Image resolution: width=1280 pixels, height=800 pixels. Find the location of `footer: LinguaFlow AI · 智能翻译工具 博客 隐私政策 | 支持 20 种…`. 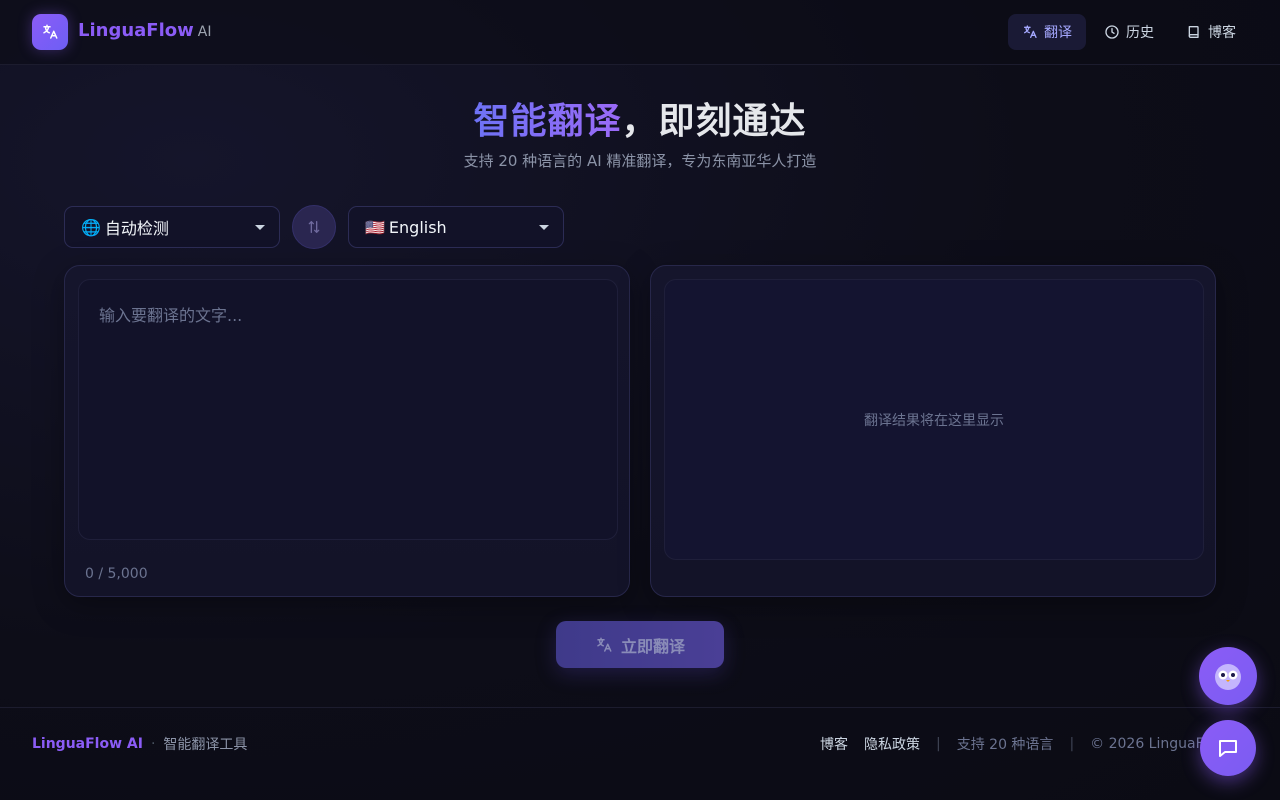

footer: LinguaFlow AI · 智能翻译工具 博客 隐私政策 | 支持 20 种… is located at coordinates (640, 753).